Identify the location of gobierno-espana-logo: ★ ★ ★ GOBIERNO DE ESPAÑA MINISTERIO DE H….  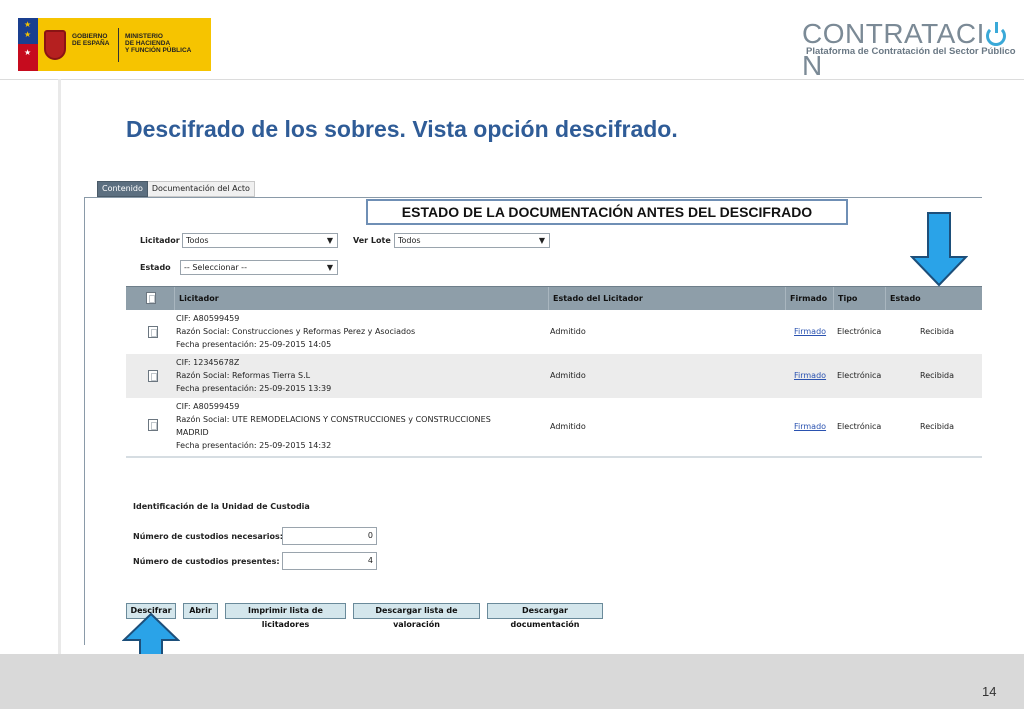
(114, 44).